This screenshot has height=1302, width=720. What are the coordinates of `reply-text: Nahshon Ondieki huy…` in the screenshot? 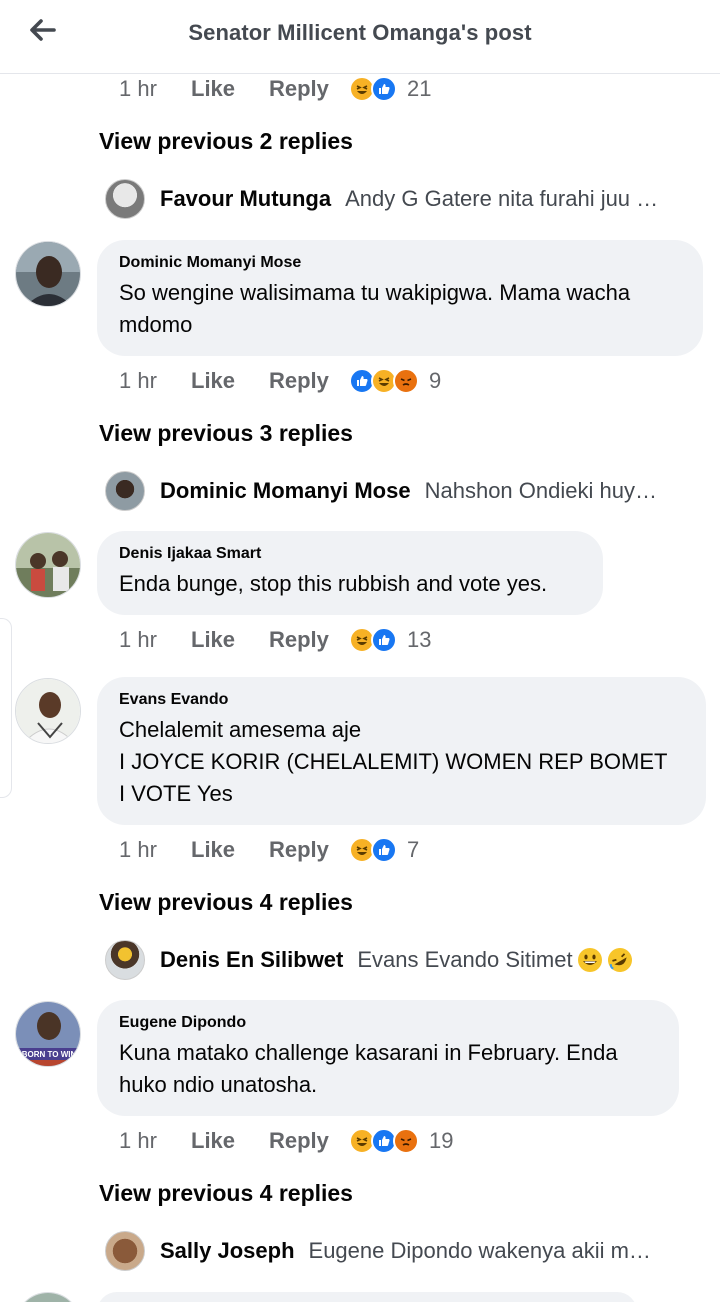 It's located at (540, 490).